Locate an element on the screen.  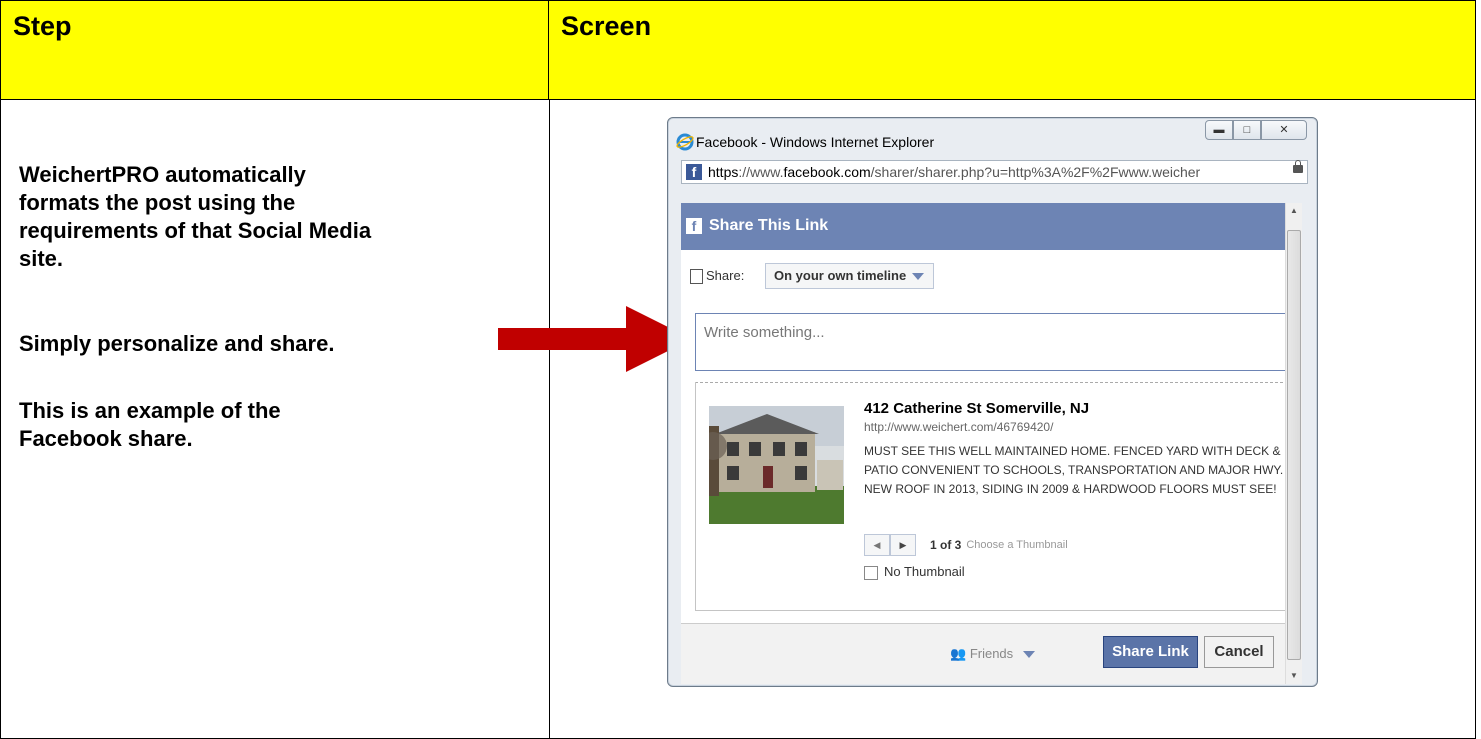
next-thumbnail-button: ▶ is located at coordinates (903, 545).